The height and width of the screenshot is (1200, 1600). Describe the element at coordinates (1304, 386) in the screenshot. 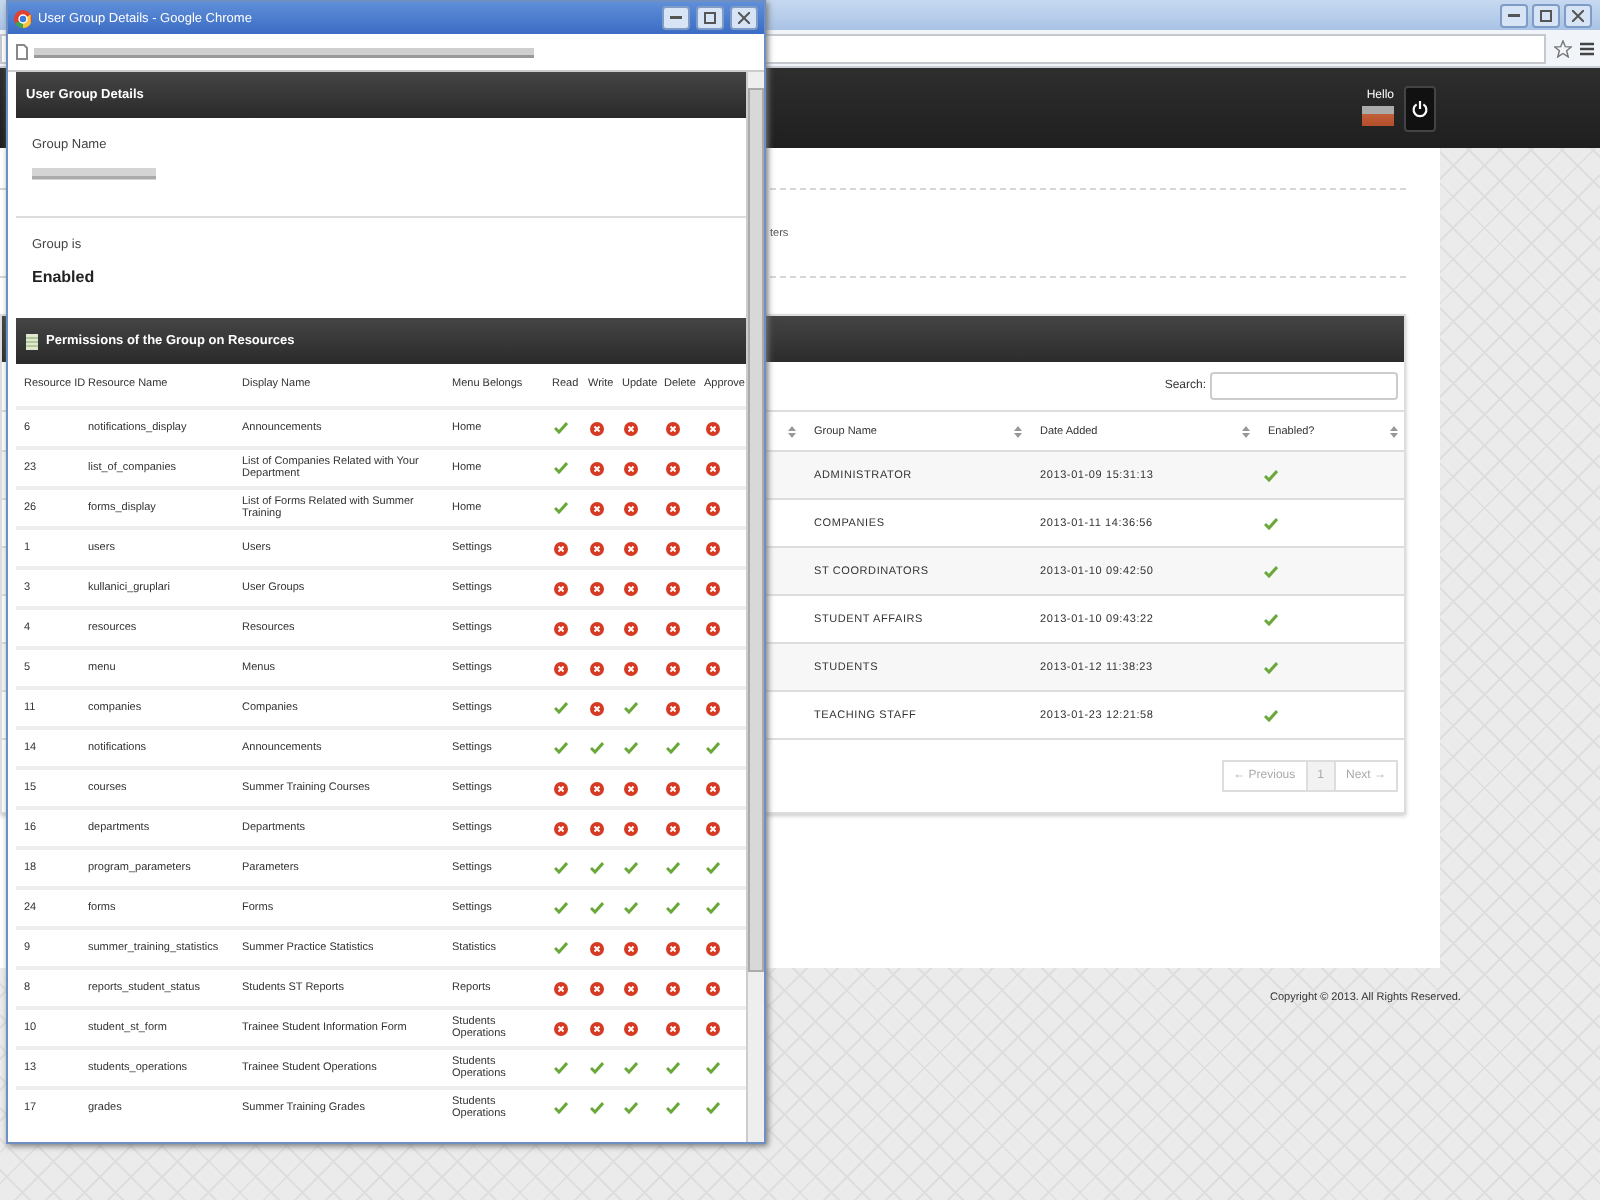

I see `search-field` at that location.